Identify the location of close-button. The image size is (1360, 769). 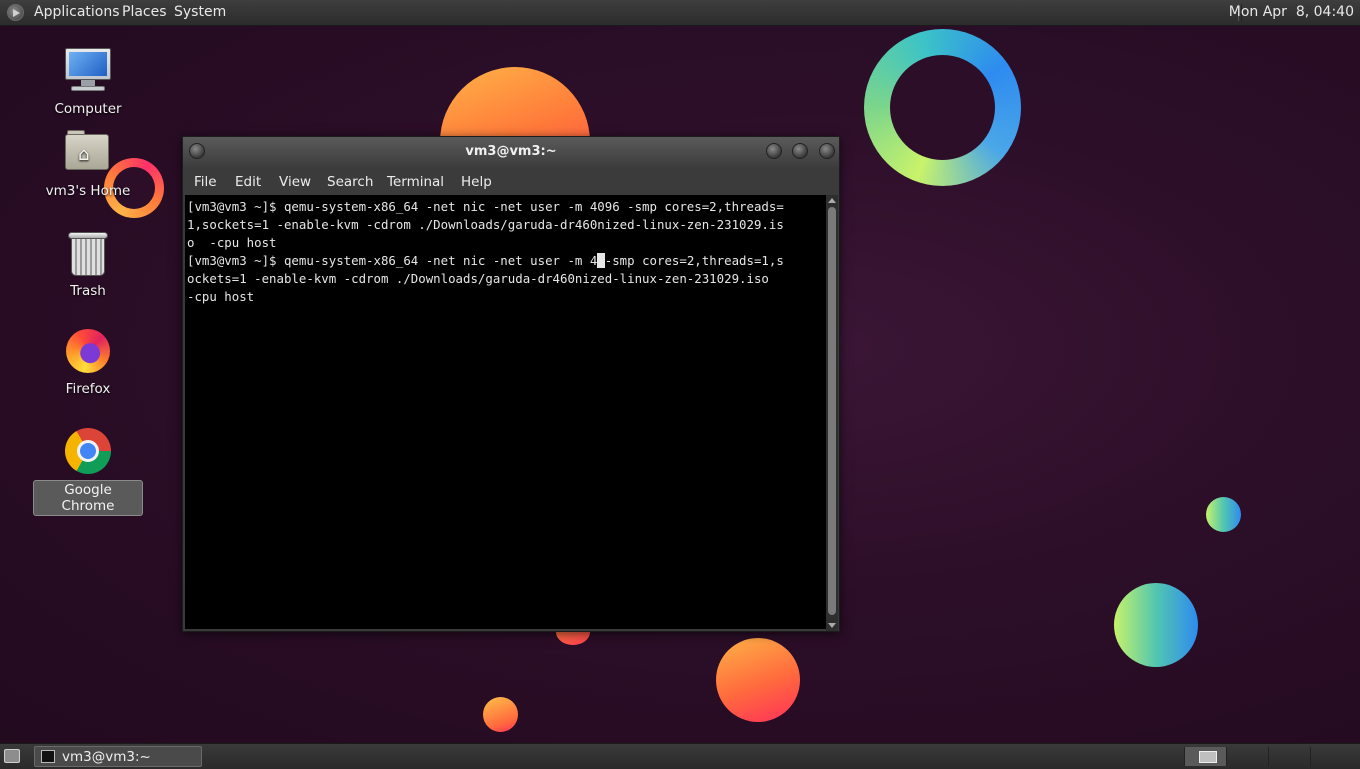
(827, 151).